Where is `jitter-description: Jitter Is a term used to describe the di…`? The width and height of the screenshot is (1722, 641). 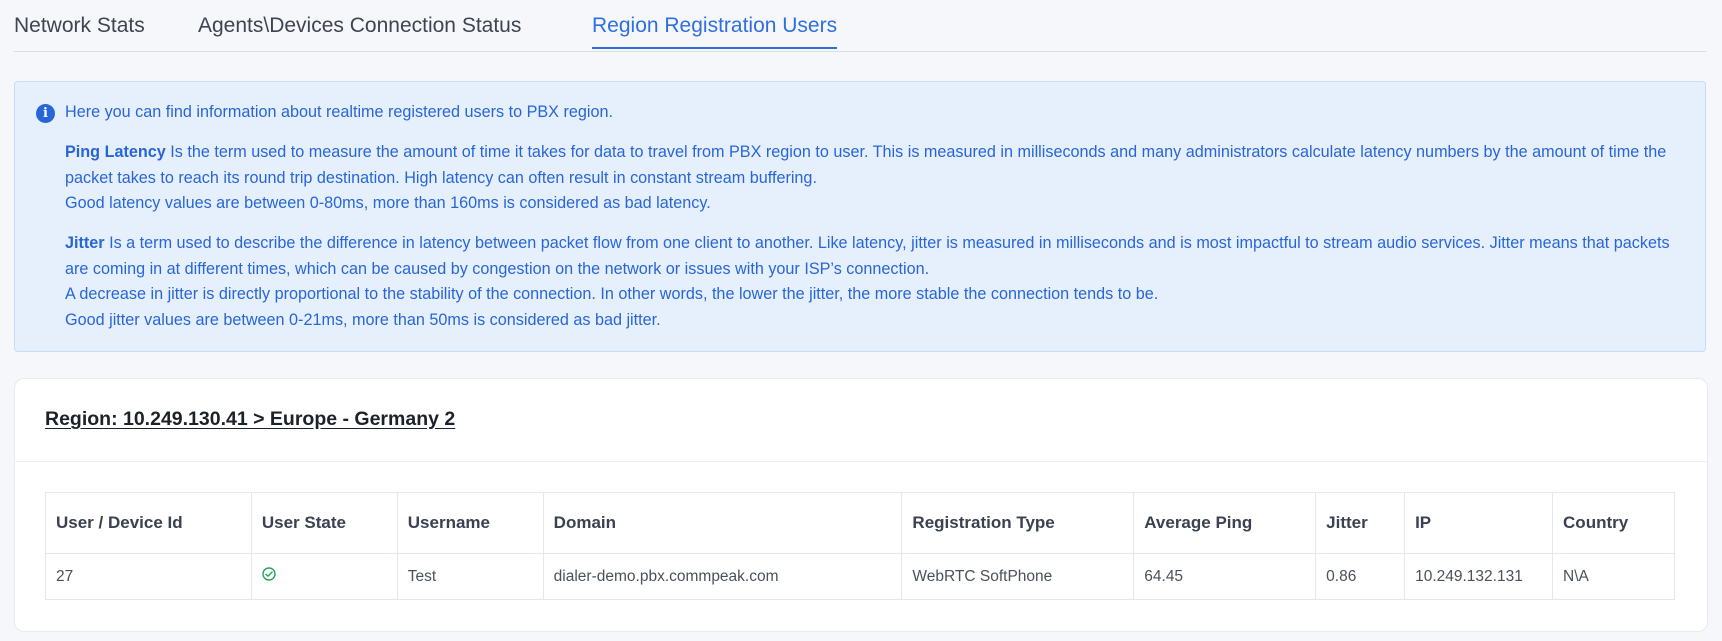
jitter-description: Jitter Is a term used to describe the di… is located at coordinates (880, 256).